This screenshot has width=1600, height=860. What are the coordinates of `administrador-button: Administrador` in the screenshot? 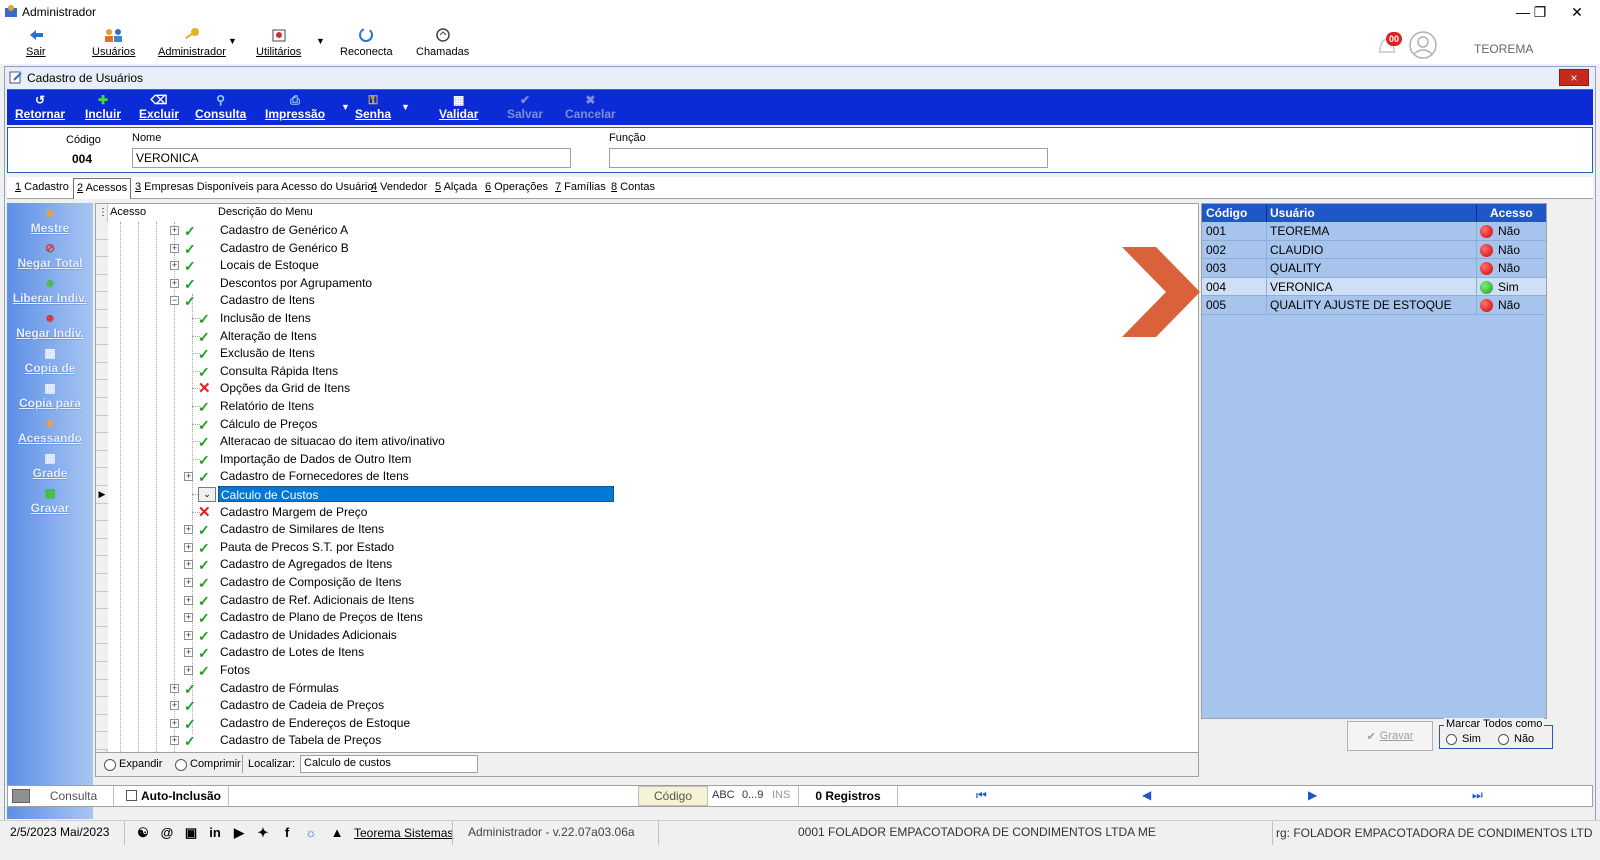 It's located at (192, 42).